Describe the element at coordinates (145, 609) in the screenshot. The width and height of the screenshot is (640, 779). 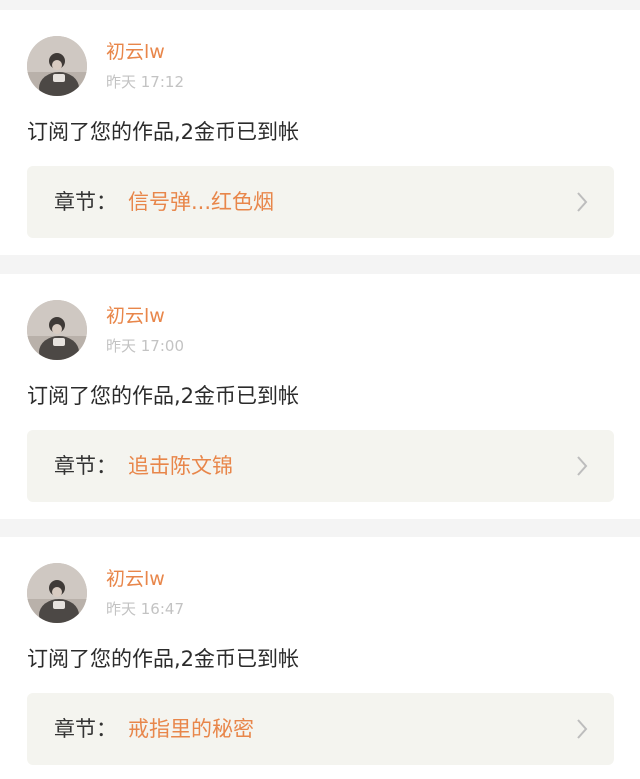
I see `timestamp: 昨天 16:47` at that location.